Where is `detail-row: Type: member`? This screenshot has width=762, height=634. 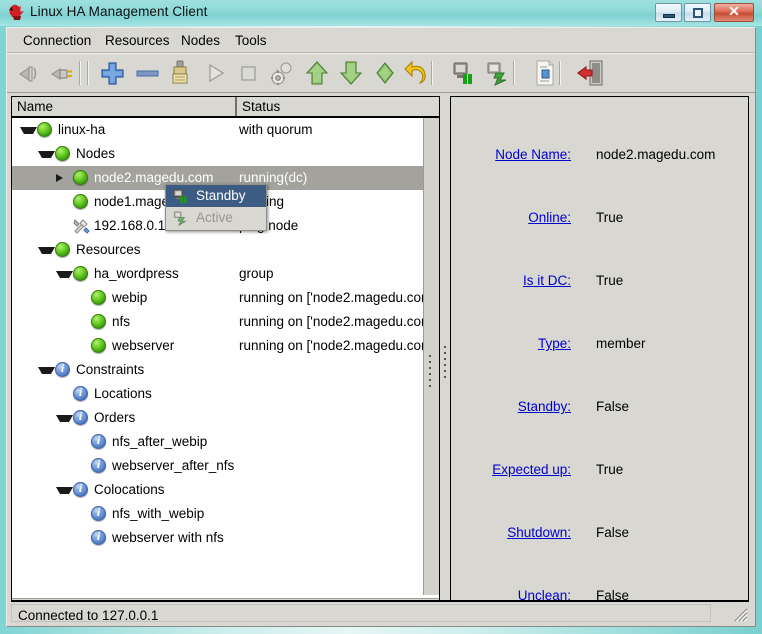 detail-row: Type: member is located at coordinates (599, 346).